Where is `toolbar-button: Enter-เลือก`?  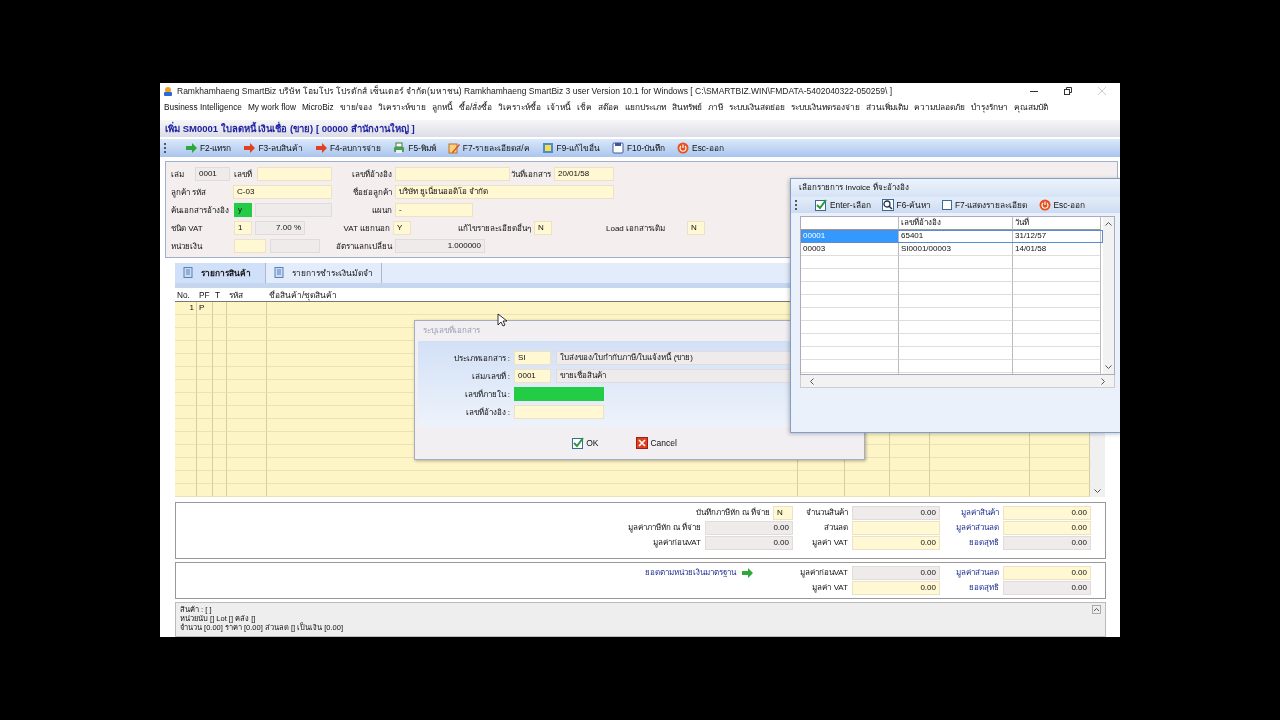 toolbar-button: Enter-เลือก is located at coordinates (843, 205).